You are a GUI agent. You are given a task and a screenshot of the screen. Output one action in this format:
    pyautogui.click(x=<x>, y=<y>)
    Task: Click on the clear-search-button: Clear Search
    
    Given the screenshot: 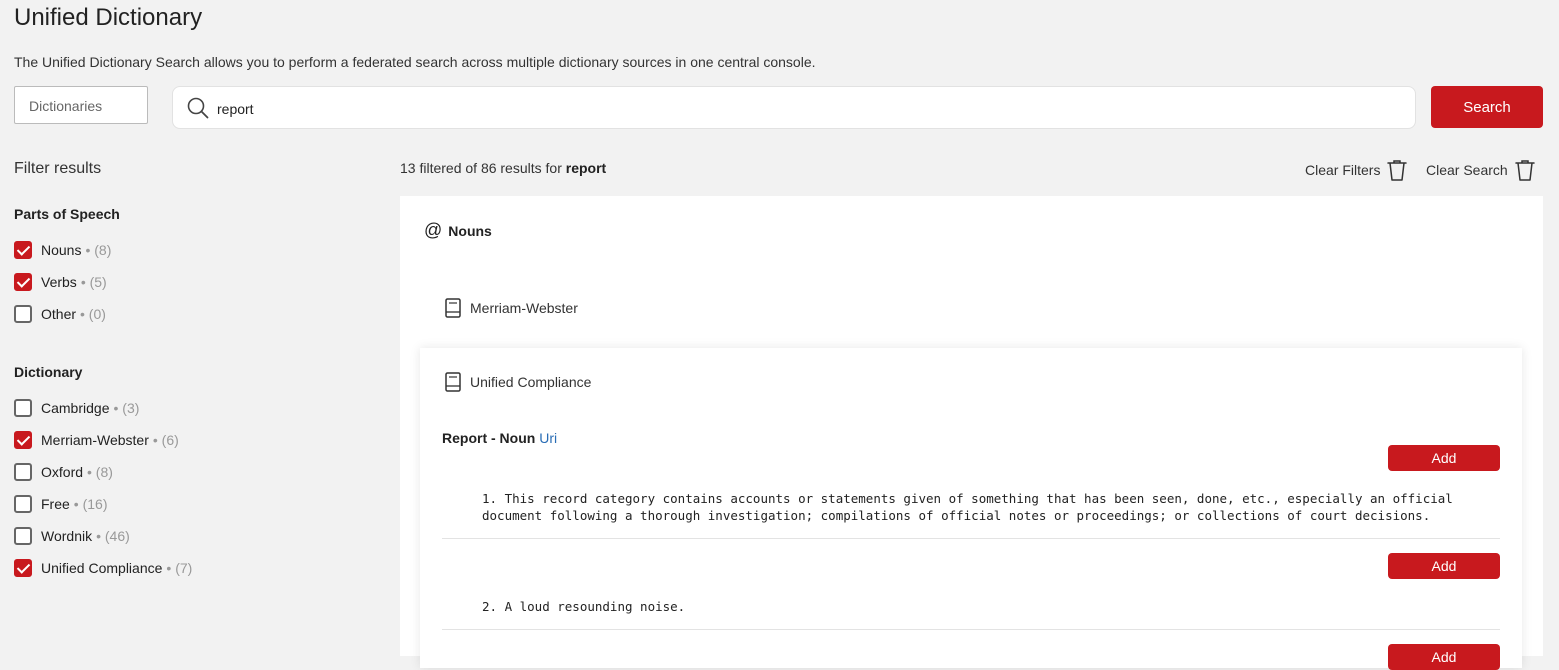 What is the action you would take?
    pyautogui.click(x=1481, y=170)
    